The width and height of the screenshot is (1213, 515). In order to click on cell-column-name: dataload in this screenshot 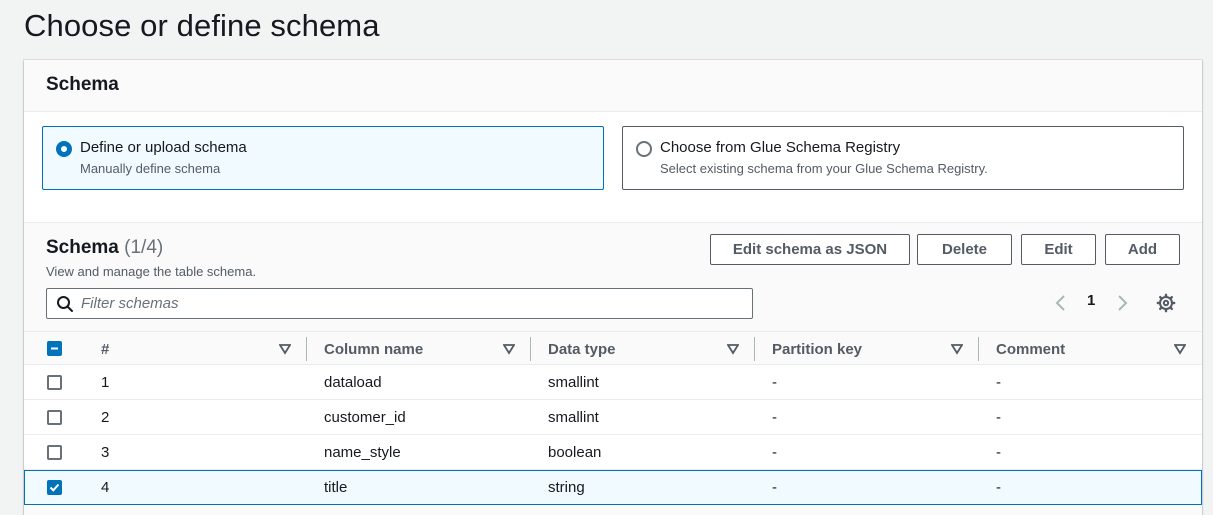, I will do `click(353, 382)`.